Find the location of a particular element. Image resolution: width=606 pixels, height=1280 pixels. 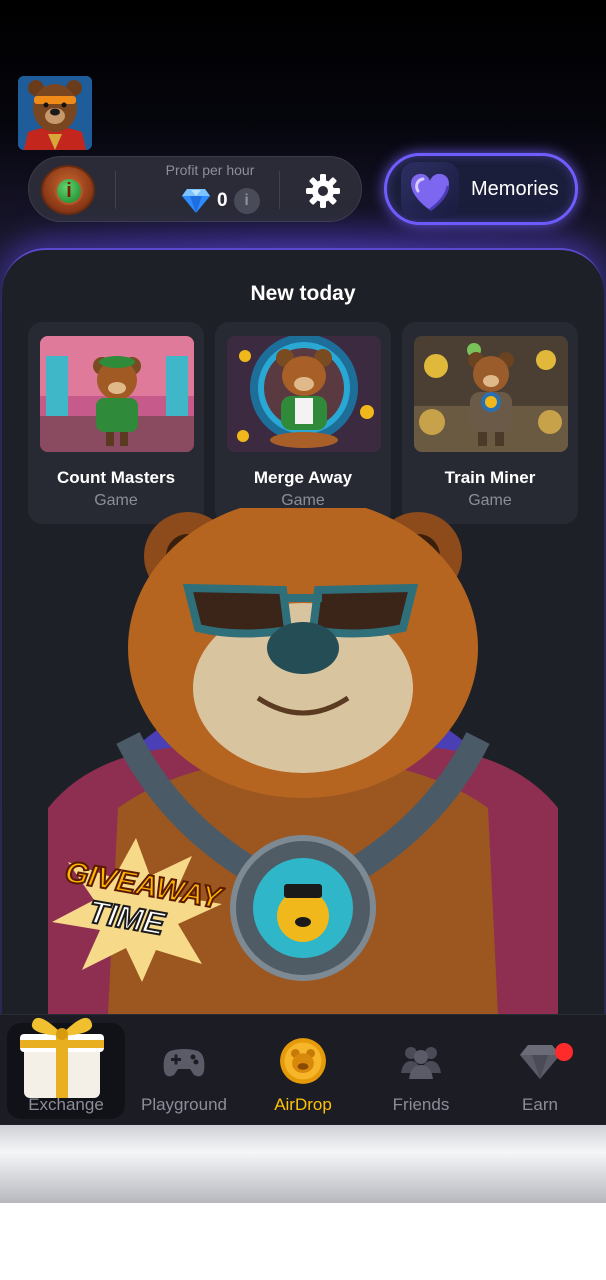

game-card-merge-away: Merge Away Game is located at coordinates (303, 423).